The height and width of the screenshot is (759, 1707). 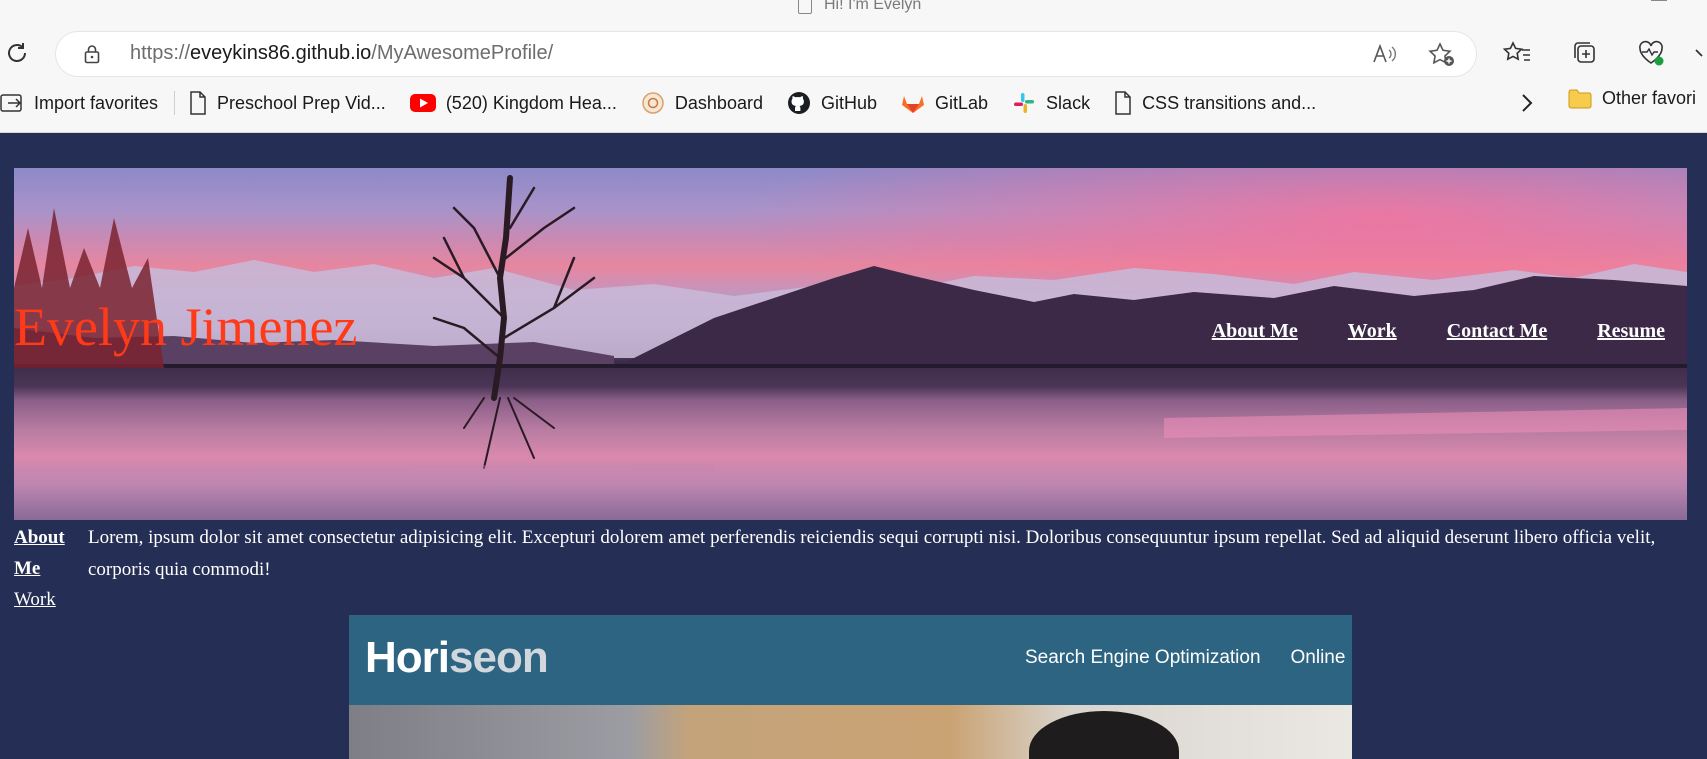 I want to click on bookmark-github: GitHub, so click(x=832, y=103).